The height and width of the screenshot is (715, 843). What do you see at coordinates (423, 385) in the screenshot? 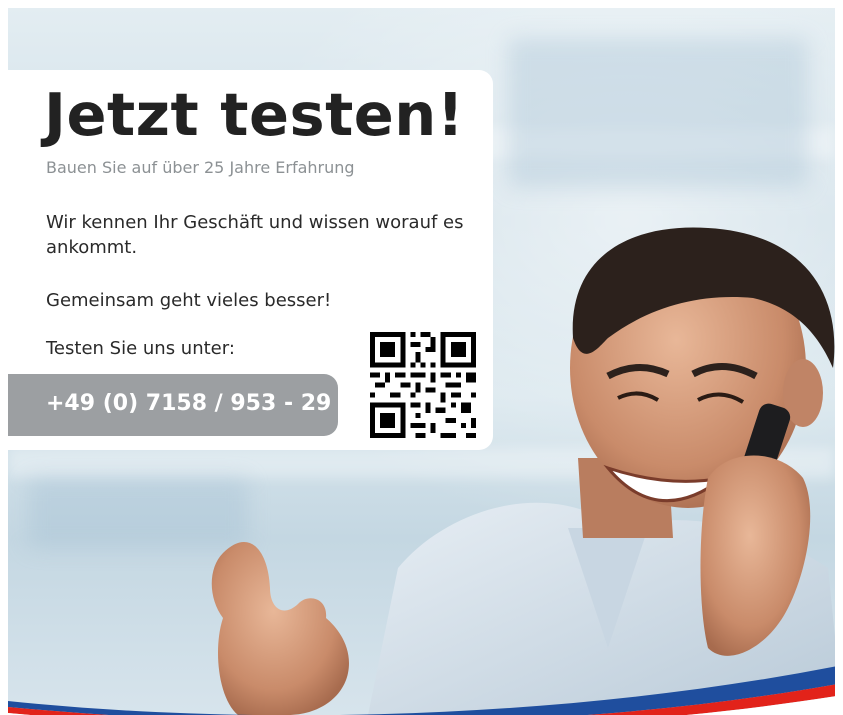
I see `qr-code-icon` at bounding box center [423, 385].